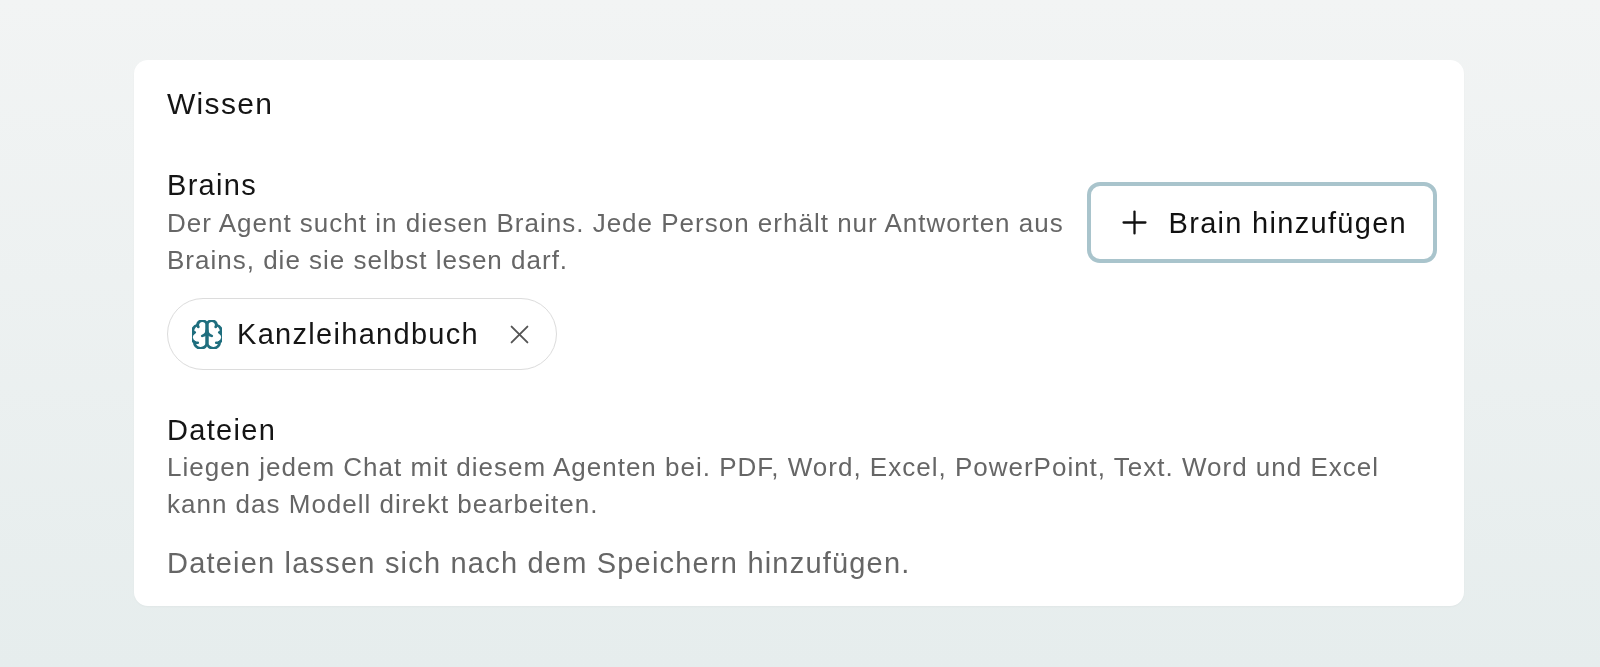 This screenshot has width=1600, height=667. I want to click on section-heading: Brains, so click(212, 185).